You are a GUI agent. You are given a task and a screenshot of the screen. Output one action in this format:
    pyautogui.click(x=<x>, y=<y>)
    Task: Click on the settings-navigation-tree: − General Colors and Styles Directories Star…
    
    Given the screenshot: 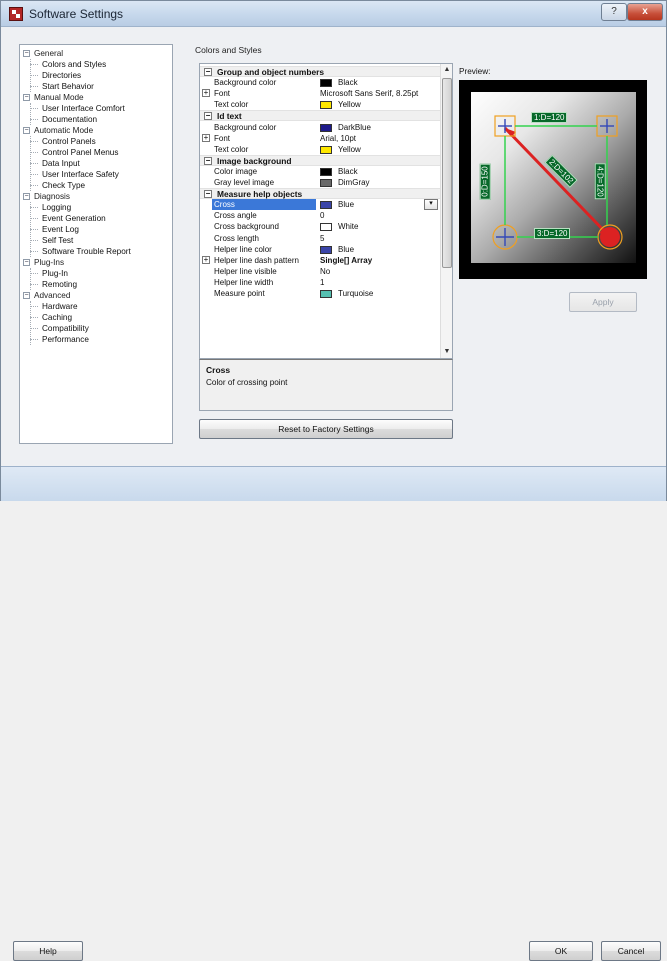 What is the action you would take?
    pyautogui.click(x=96, y=244)
    